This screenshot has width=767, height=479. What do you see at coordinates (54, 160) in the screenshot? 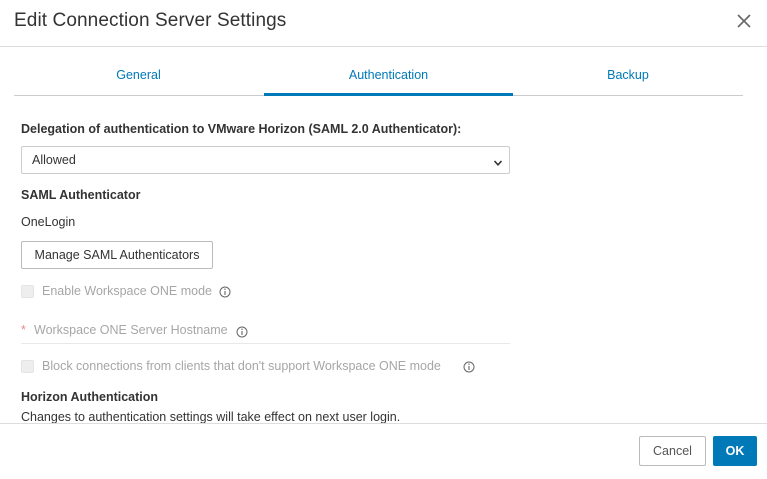
I see `delegation-selected-value: Allowed` at bounding box center [54, 160].